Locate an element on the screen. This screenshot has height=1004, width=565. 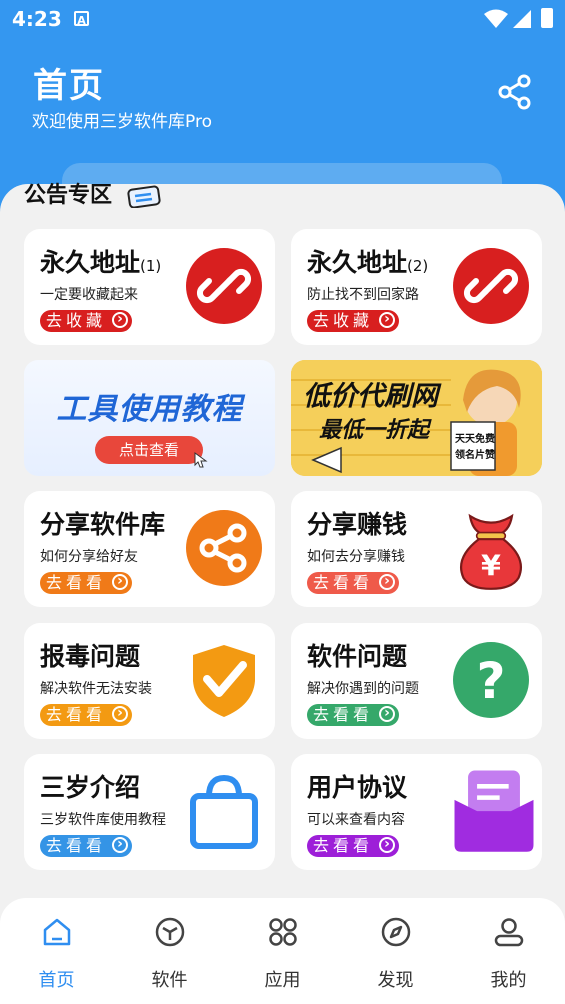
view-button: 点击查看 is located at coordinates (149, 450).